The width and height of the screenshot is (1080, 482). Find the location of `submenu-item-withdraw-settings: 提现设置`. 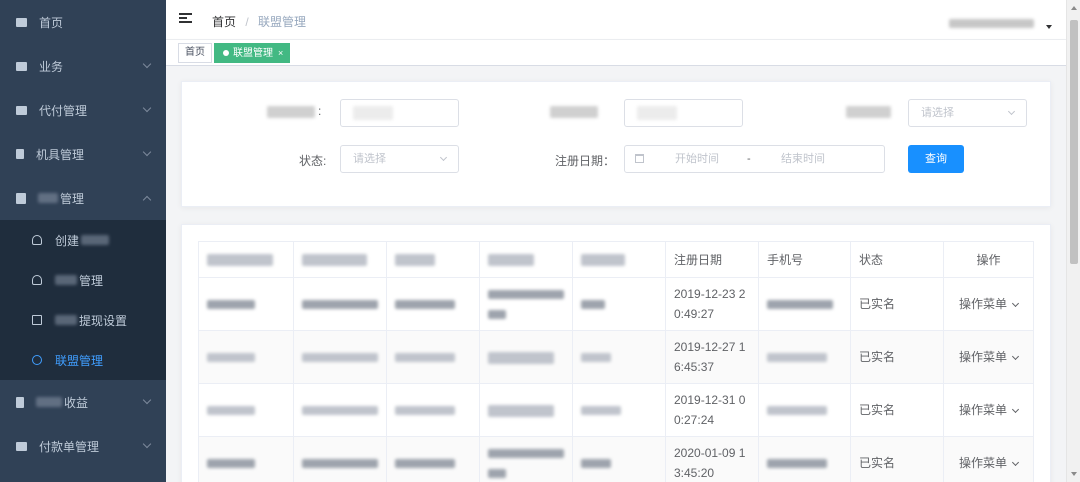

submenu-item-withdraw-settings: 提现设置 is located at coordinates (83, 320).